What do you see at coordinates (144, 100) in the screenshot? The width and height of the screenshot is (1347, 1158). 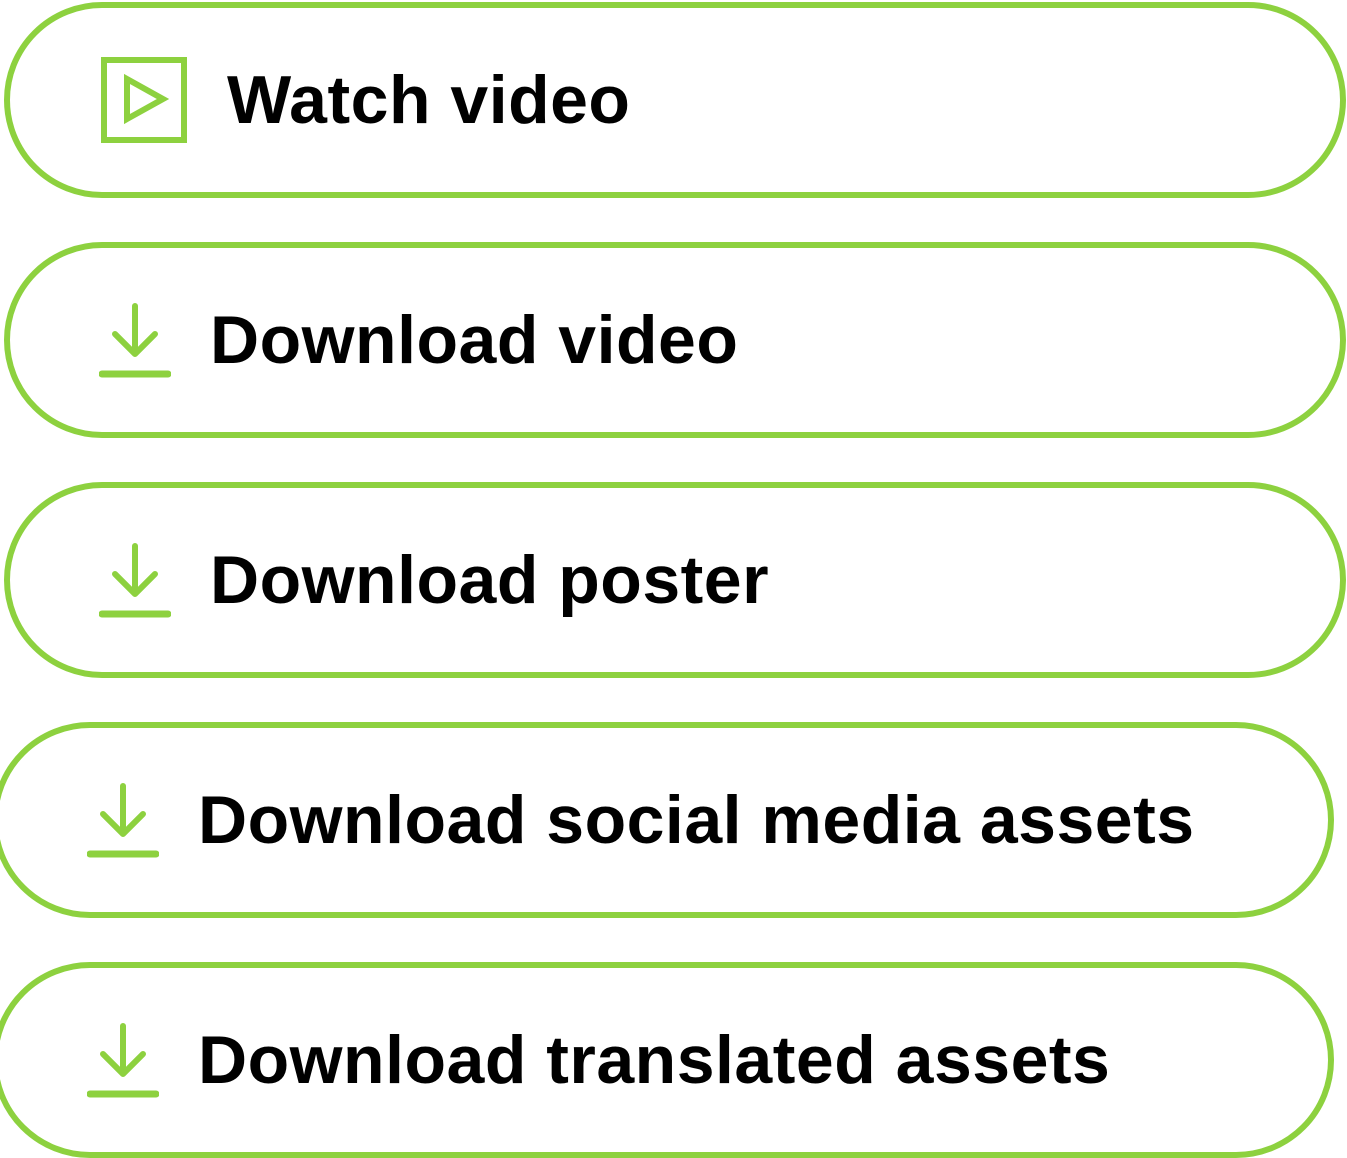 I see `play-icon` at bounding box center [144, 100].